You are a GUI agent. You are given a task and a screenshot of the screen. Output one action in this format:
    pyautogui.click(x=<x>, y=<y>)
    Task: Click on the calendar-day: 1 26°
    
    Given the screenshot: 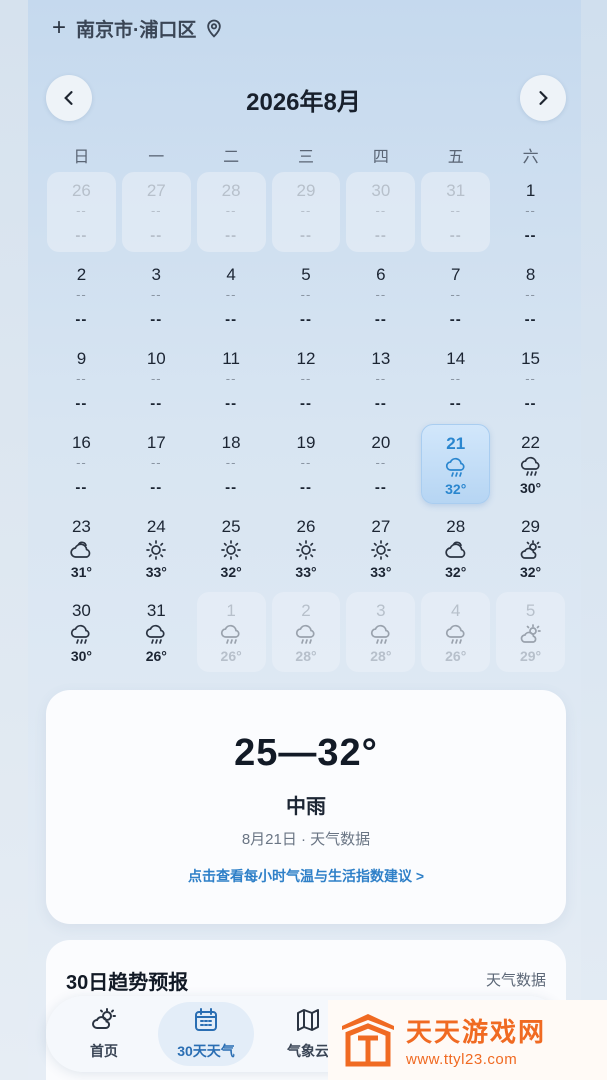 What is the action you would take?
    pyautogui.click(x=231, y=632)
    